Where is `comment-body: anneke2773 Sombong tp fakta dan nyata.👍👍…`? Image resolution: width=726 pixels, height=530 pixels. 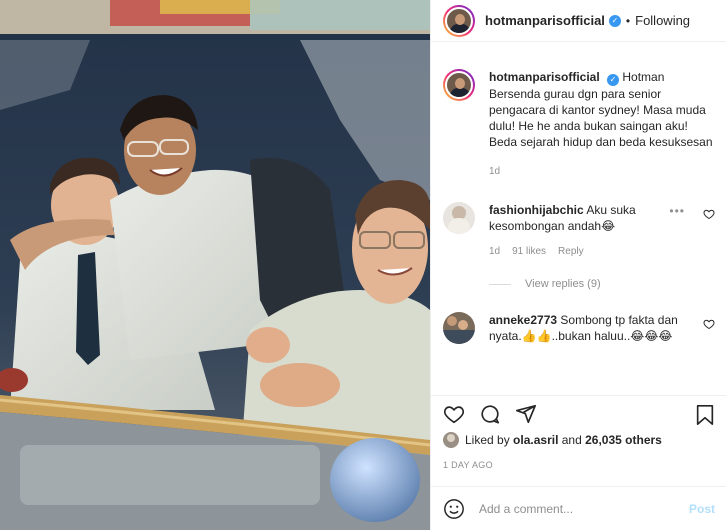
comment-body: anneke2773 Sombong tp fakta dan nyata.👍👍… is located at coordinates (602, 328).